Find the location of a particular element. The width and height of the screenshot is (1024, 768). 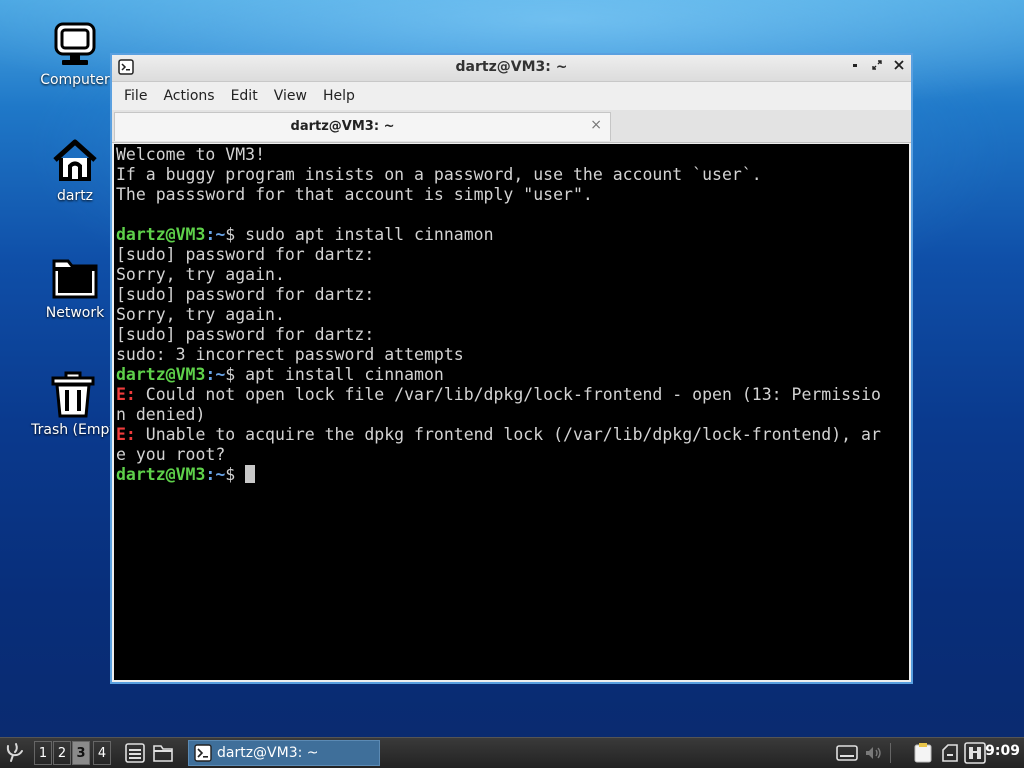

keyboard-icon is located at coordinates (847, 753).